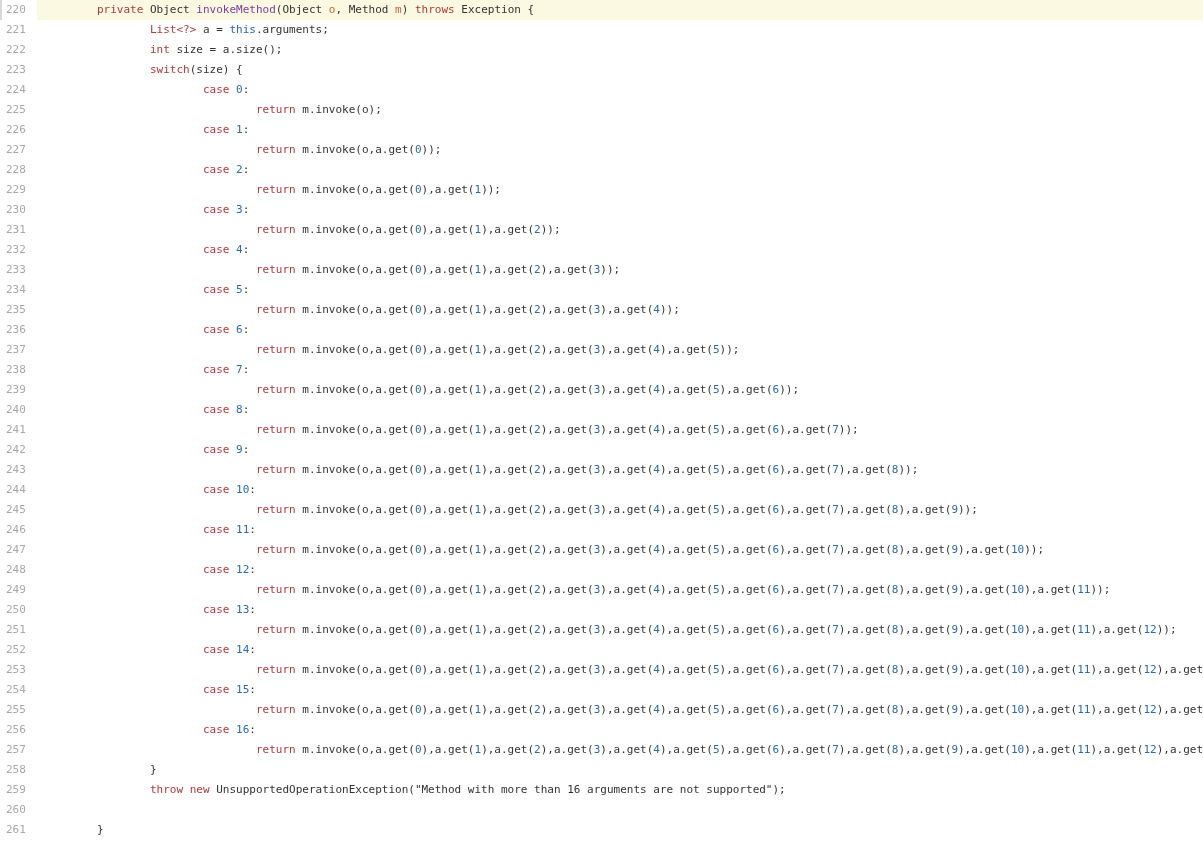  Describe the element at coordinates (16, 350) in the screenshot. I see `line-number: 237` at that location.